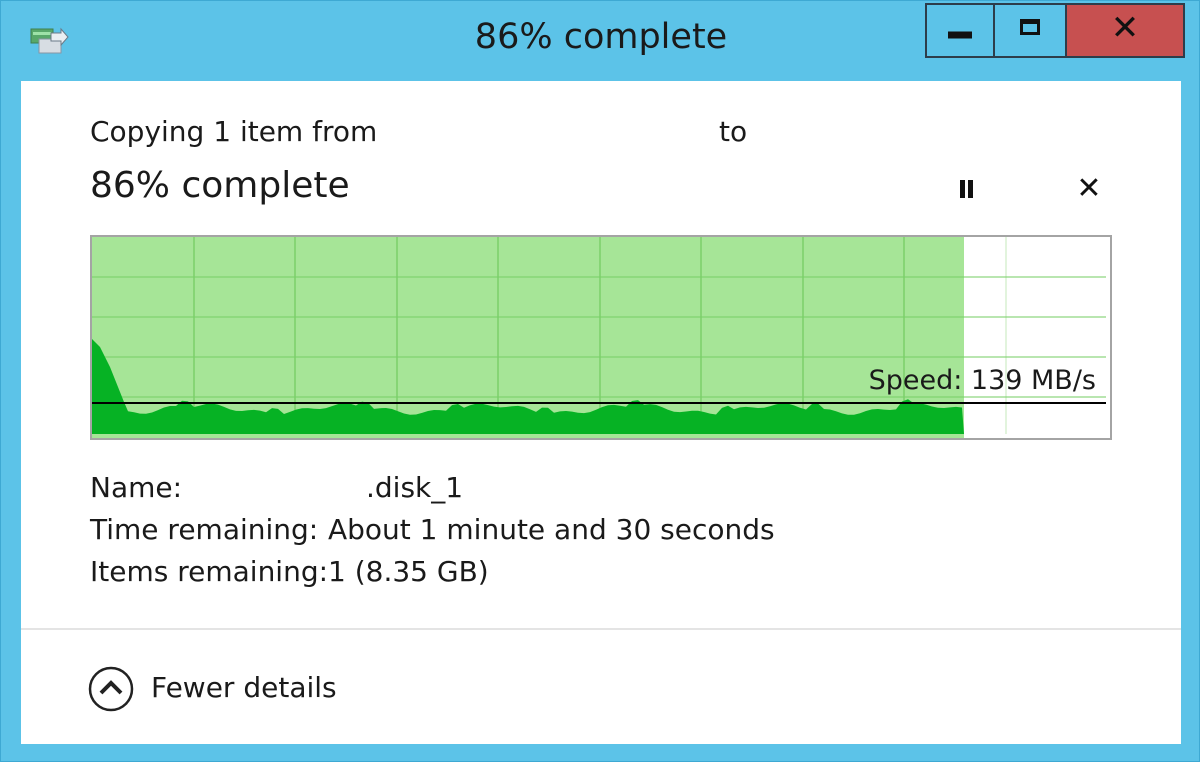  I want to click on maximize-button, so click(1030, 30).